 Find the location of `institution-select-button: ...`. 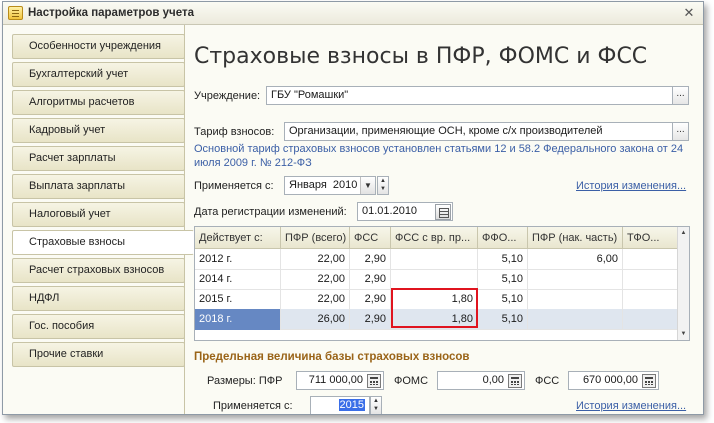

institution-select-button: ... is located at coordinates (680, 95).